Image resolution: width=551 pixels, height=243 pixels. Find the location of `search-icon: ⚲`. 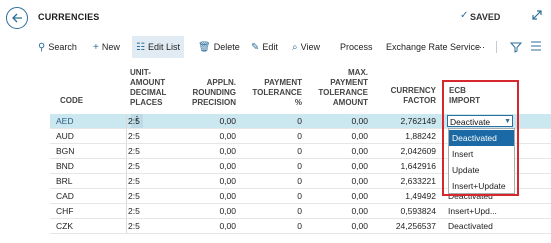

search-icon: ⚲ is located at coordinates (42, 47).